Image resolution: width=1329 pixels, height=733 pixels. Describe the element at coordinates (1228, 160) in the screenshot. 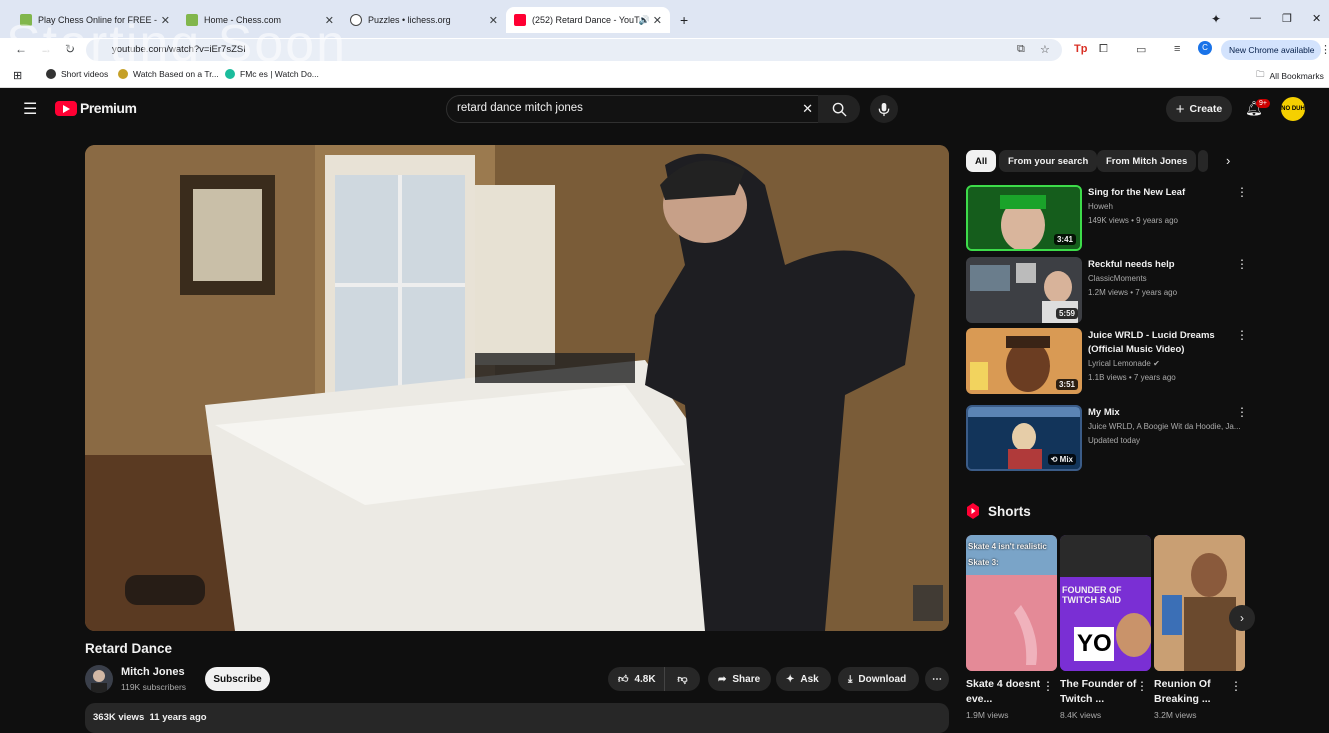

I see `chips-next-chevron-icon: ›` at that location.